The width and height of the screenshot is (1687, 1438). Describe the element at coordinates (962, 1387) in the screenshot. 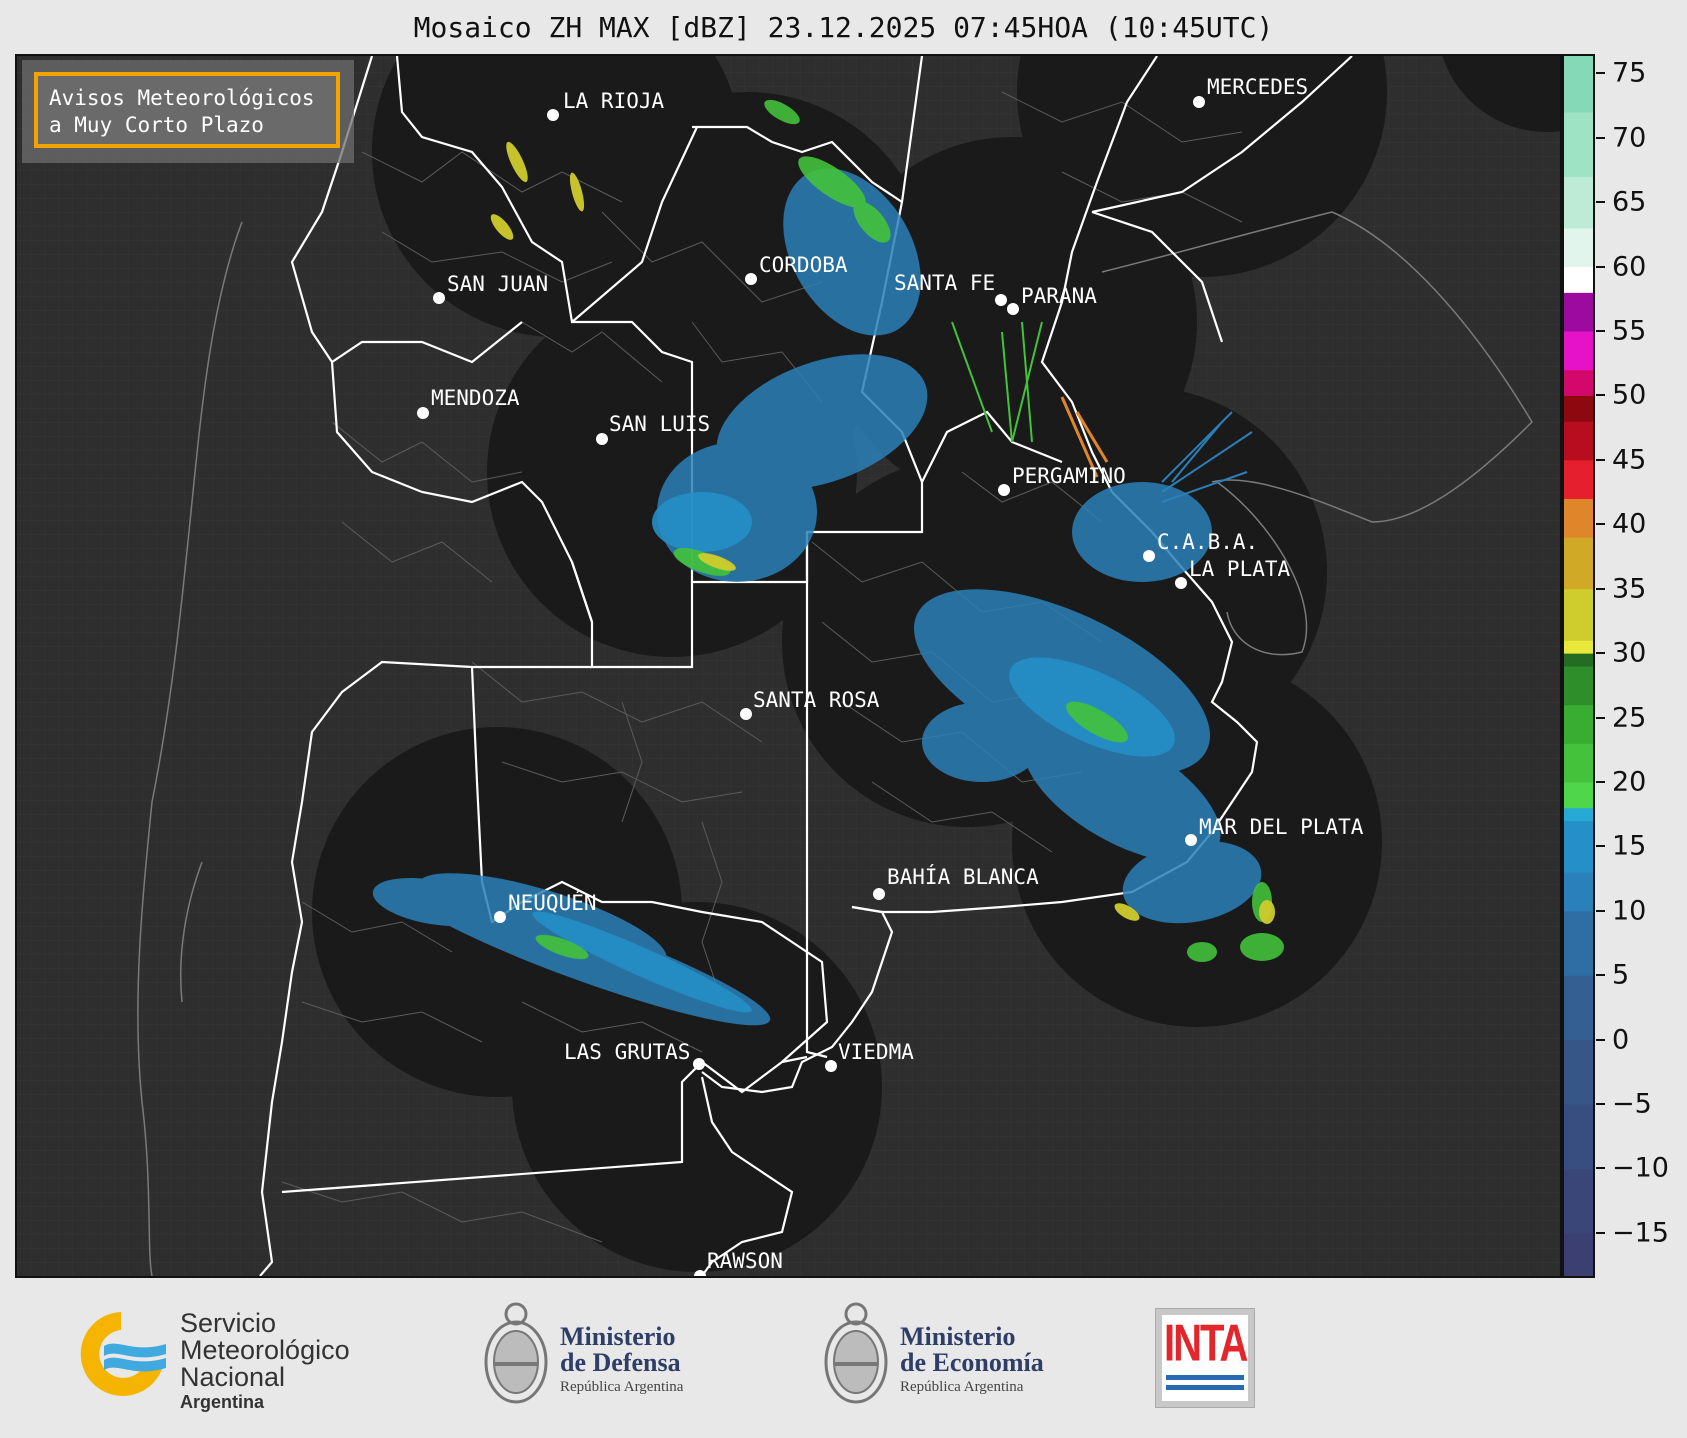

I see `economia-line-3: República Argentina` at that location.